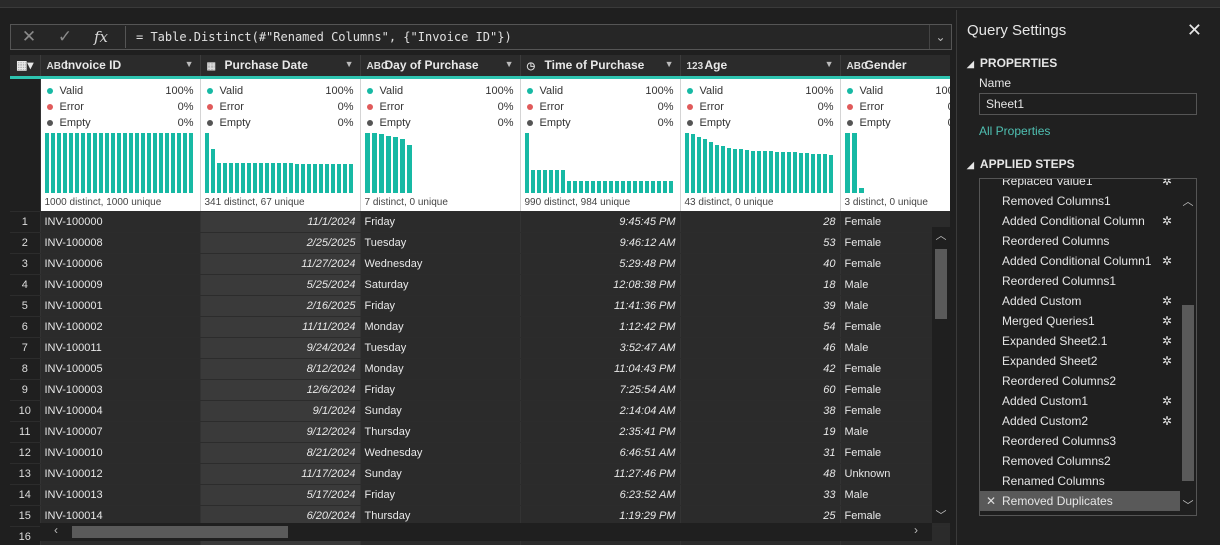 The height and width of the screenshot is (545, 1220). I want to click on table-cell: 6:23:52 AM, so click(600, 495).